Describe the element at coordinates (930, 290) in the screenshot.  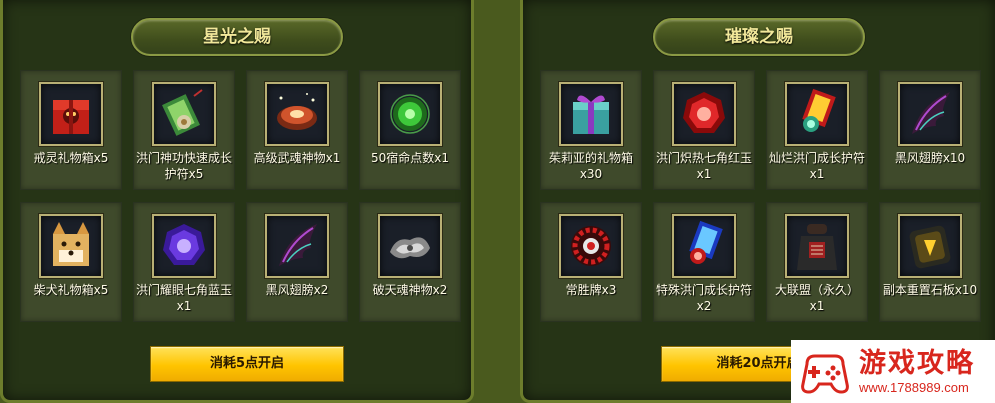
I see `item-label: 副本重置石板x10` at that location.